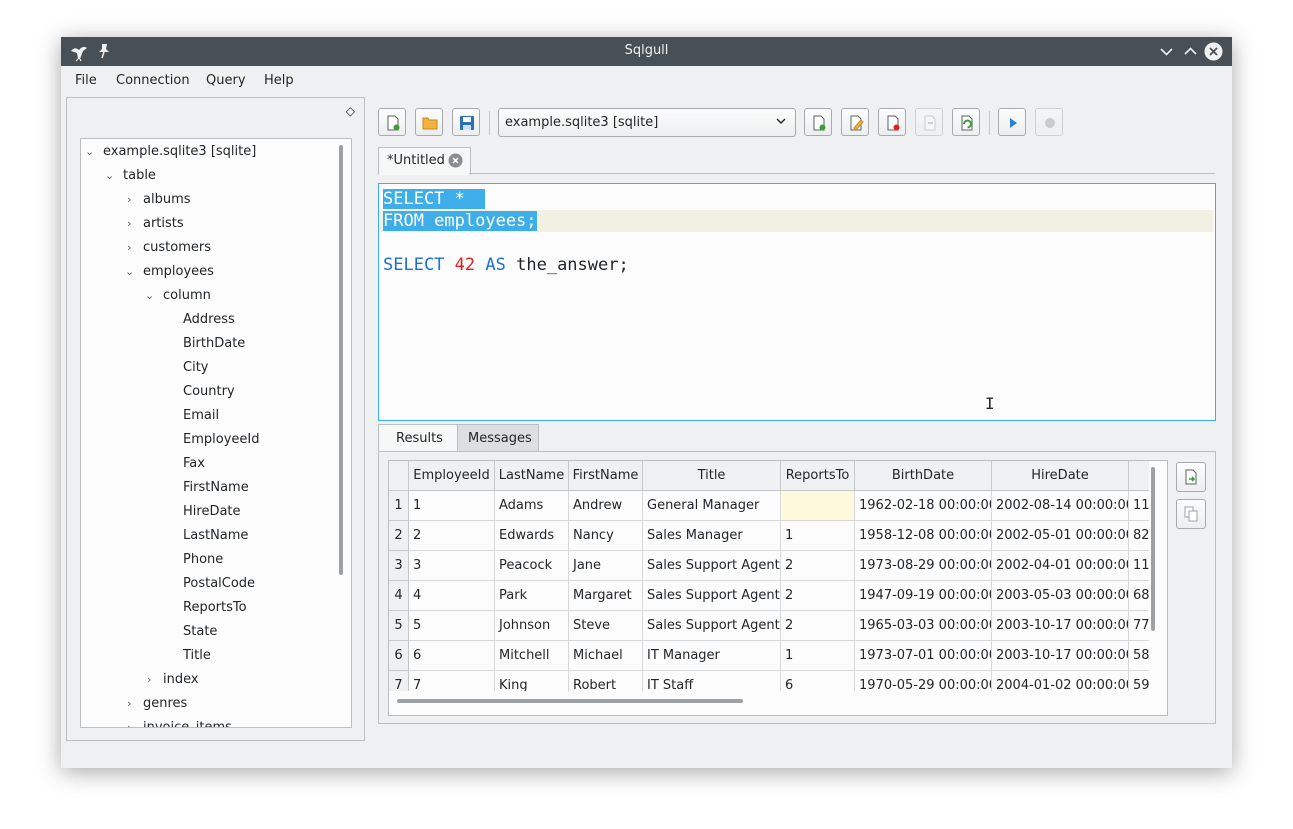 This screenshot has width=1293, height=829. What do you see at coordinates (1139, 596) in the screenshot?
I see `table-cell: 683` at bounding box center [1139, 596].